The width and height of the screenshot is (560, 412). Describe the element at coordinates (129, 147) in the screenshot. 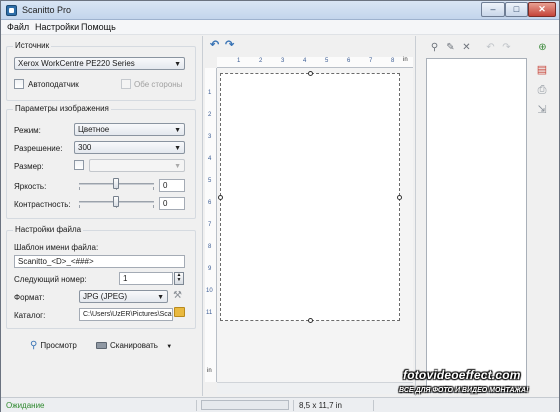

I see `resolution-select: 300 ▼` at that location.